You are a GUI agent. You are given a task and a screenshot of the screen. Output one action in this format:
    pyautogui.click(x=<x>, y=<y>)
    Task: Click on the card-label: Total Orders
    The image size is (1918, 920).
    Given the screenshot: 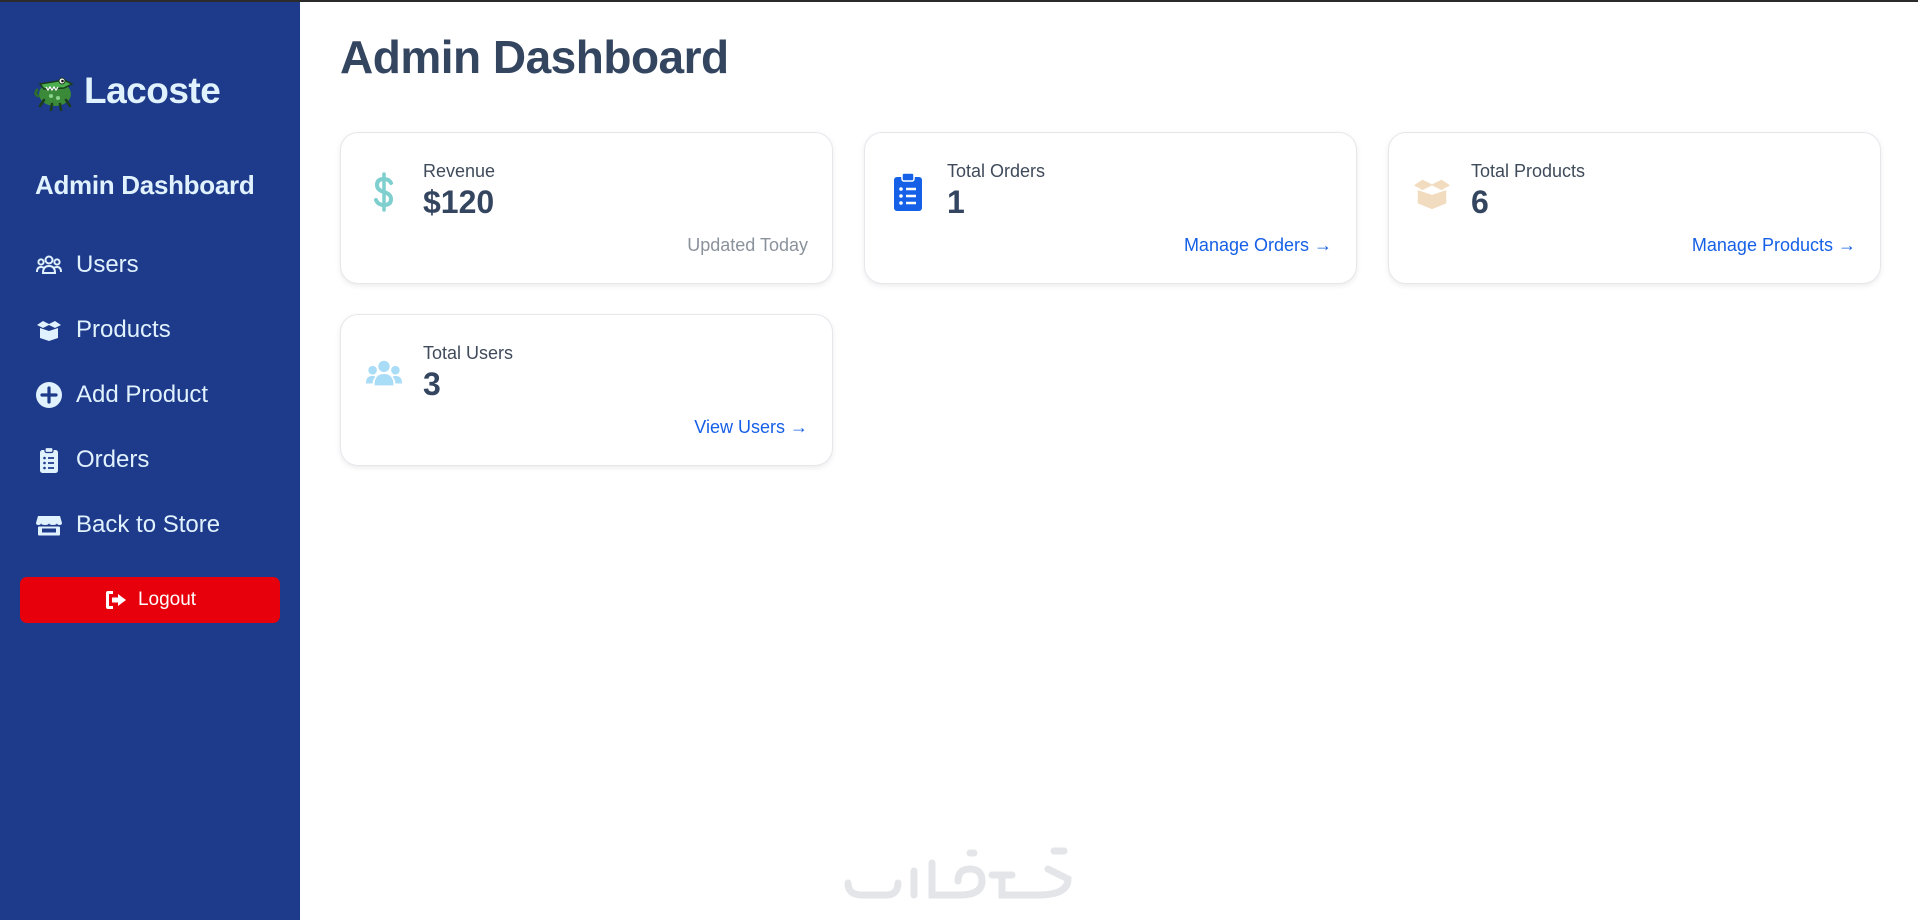 What is the action you would take?
    pyautogui.click(x=996, y=171)
    